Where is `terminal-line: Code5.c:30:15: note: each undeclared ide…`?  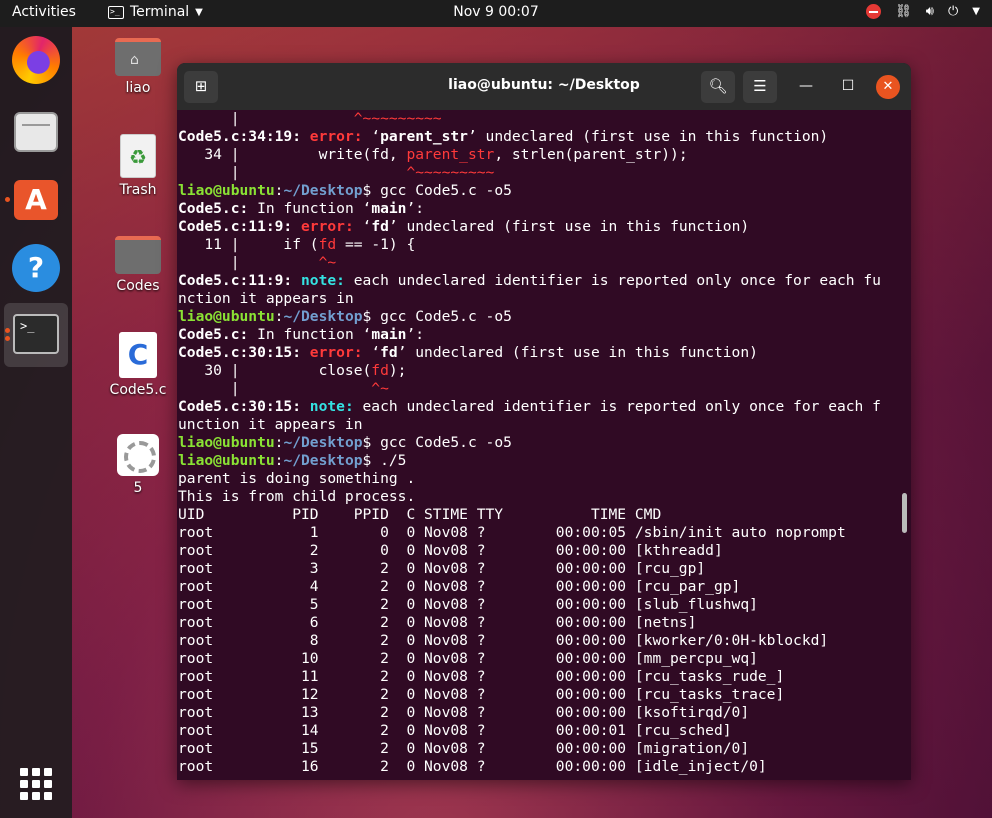
terminal-line: Code5.c:30:15: note: each undeclared ide… is located at coordinates (529, 406).